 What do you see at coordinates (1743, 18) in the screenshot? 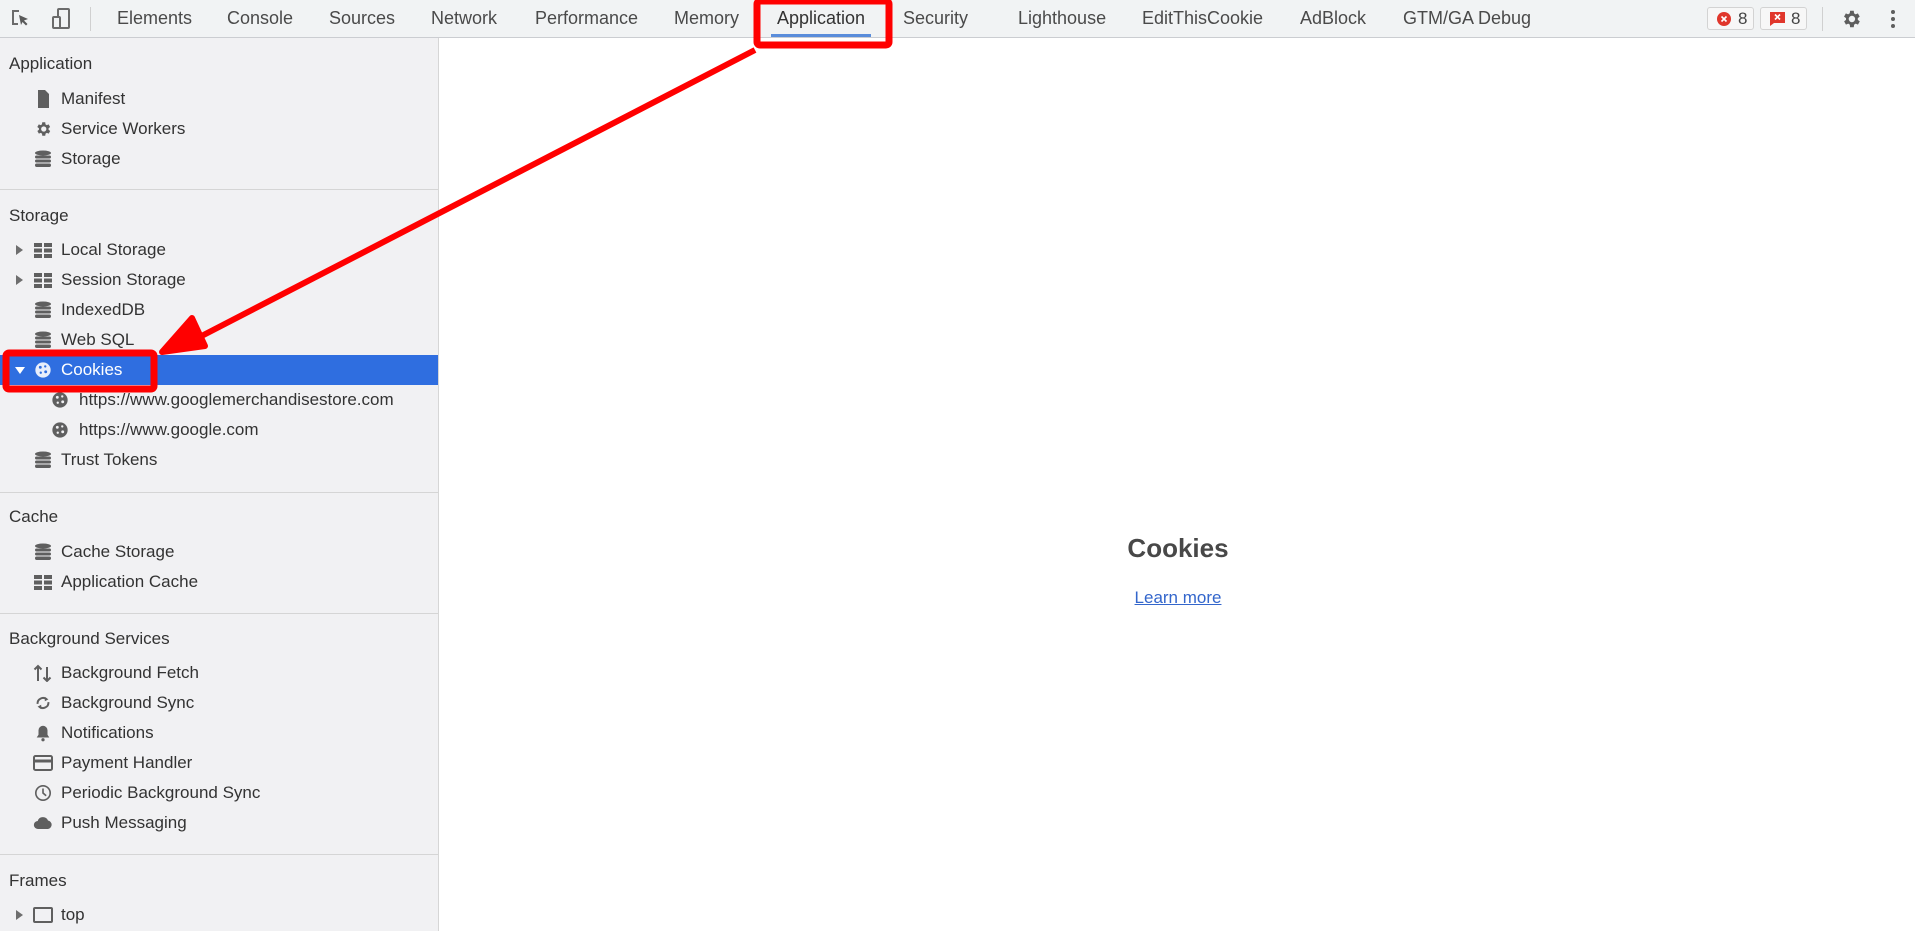
I see `error-count: 8` at bounding box center [1743, 18].